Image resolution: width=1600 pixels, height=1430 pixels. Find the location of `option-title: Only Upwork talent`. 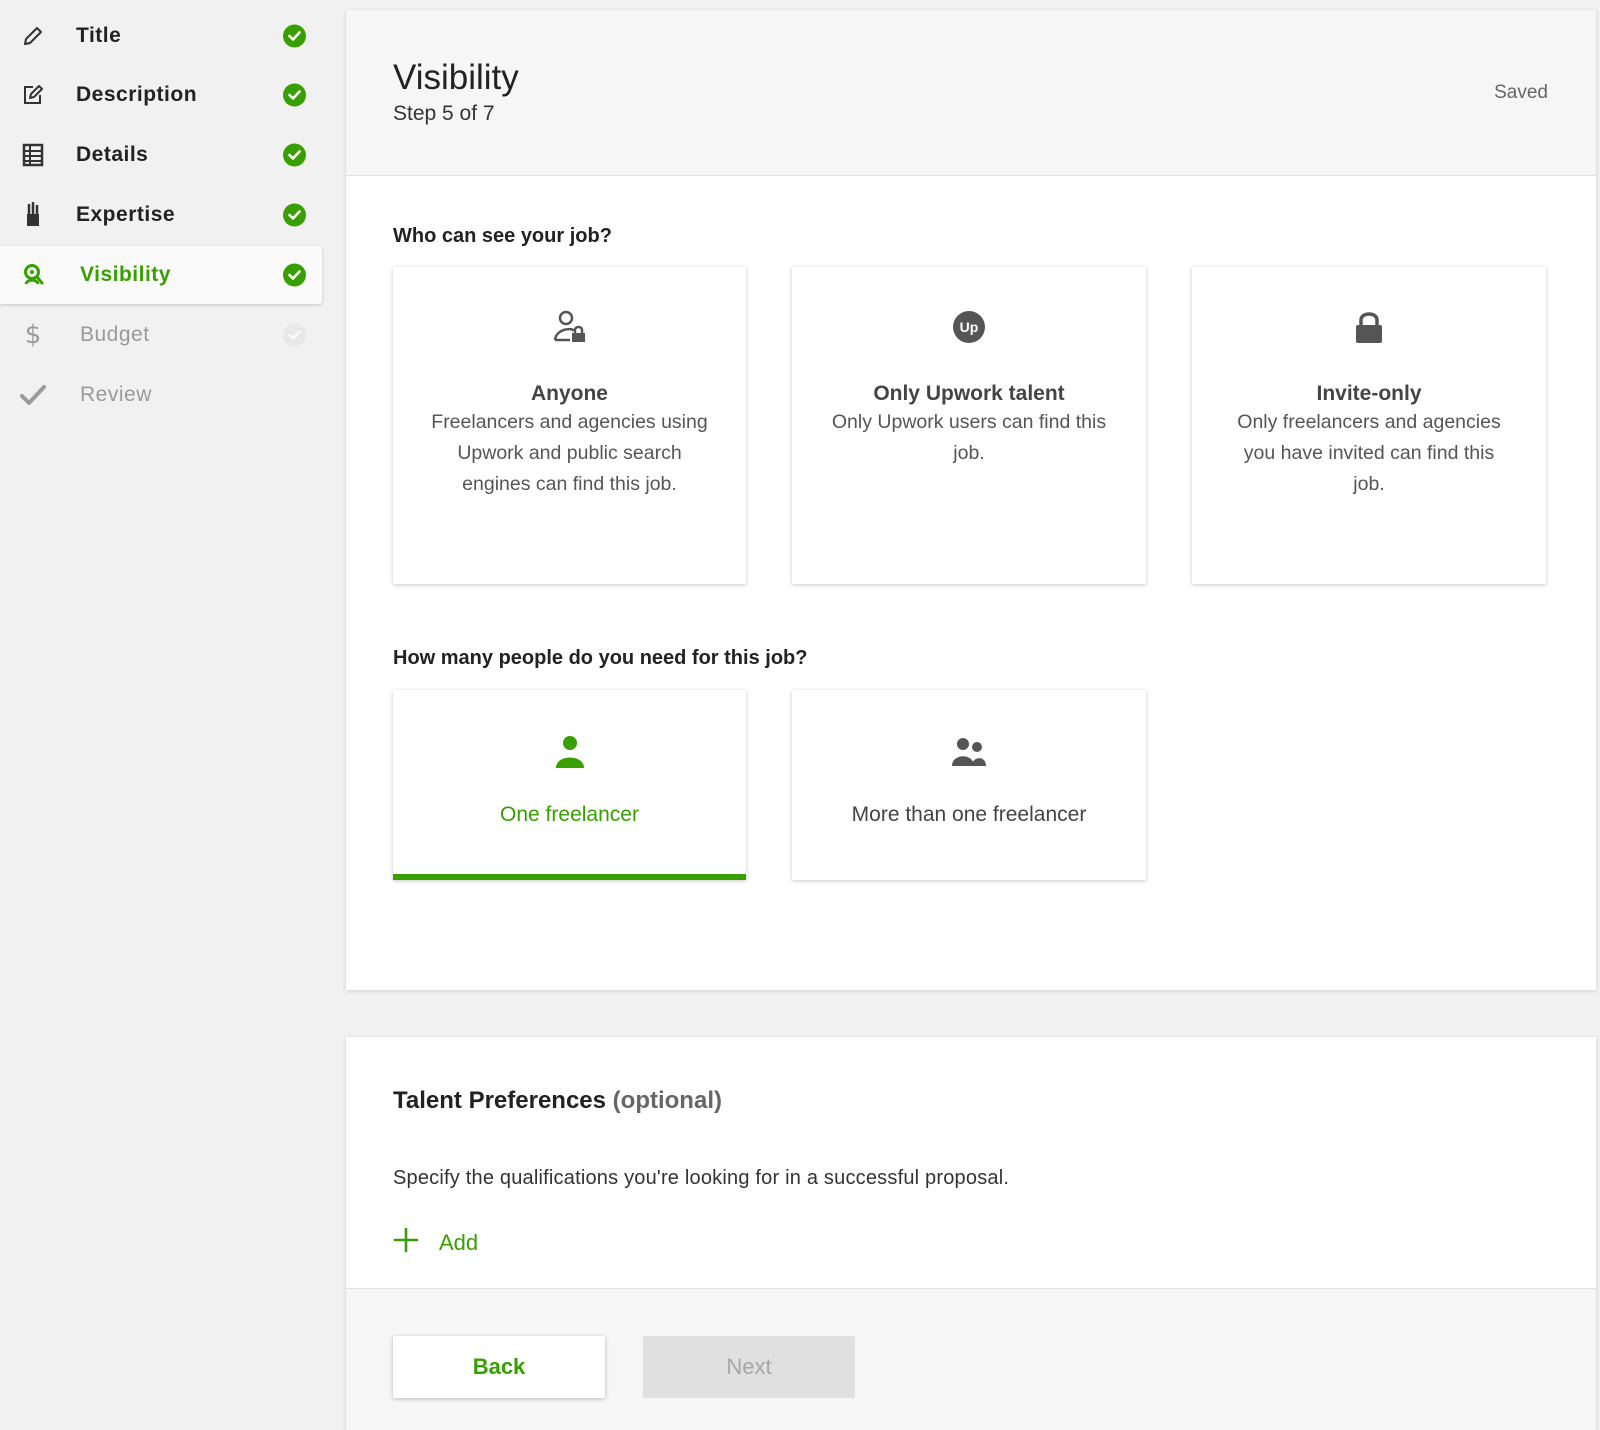

option-title: Only Upwork talent is located at coordinates (969, 393).